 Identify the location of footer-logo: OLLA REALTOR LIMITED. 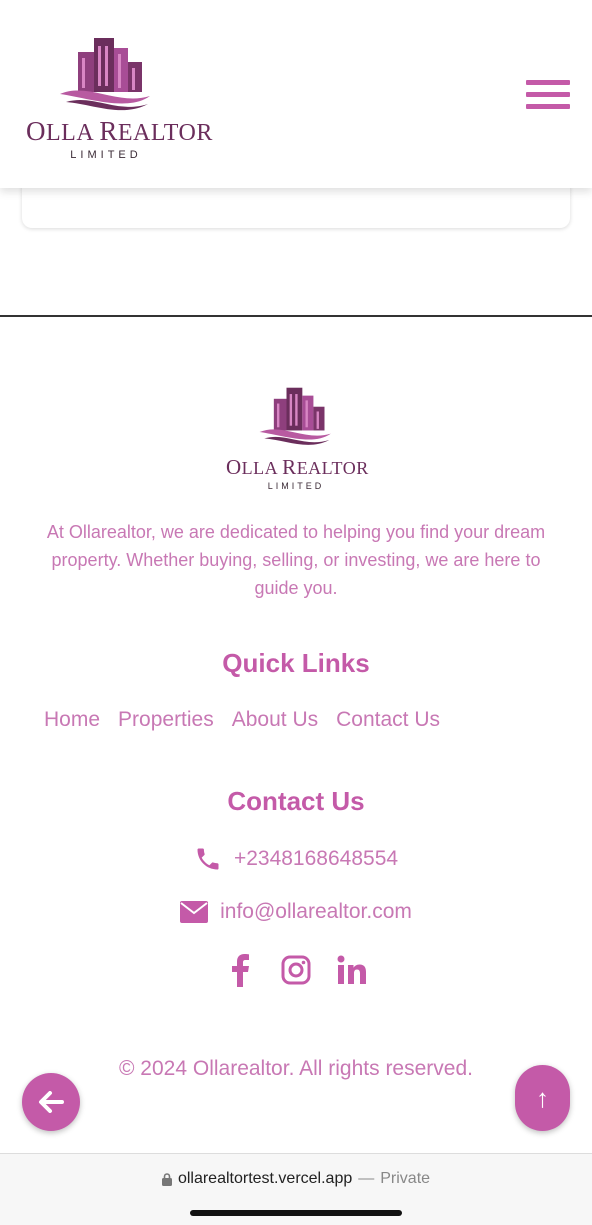
(297, 438).